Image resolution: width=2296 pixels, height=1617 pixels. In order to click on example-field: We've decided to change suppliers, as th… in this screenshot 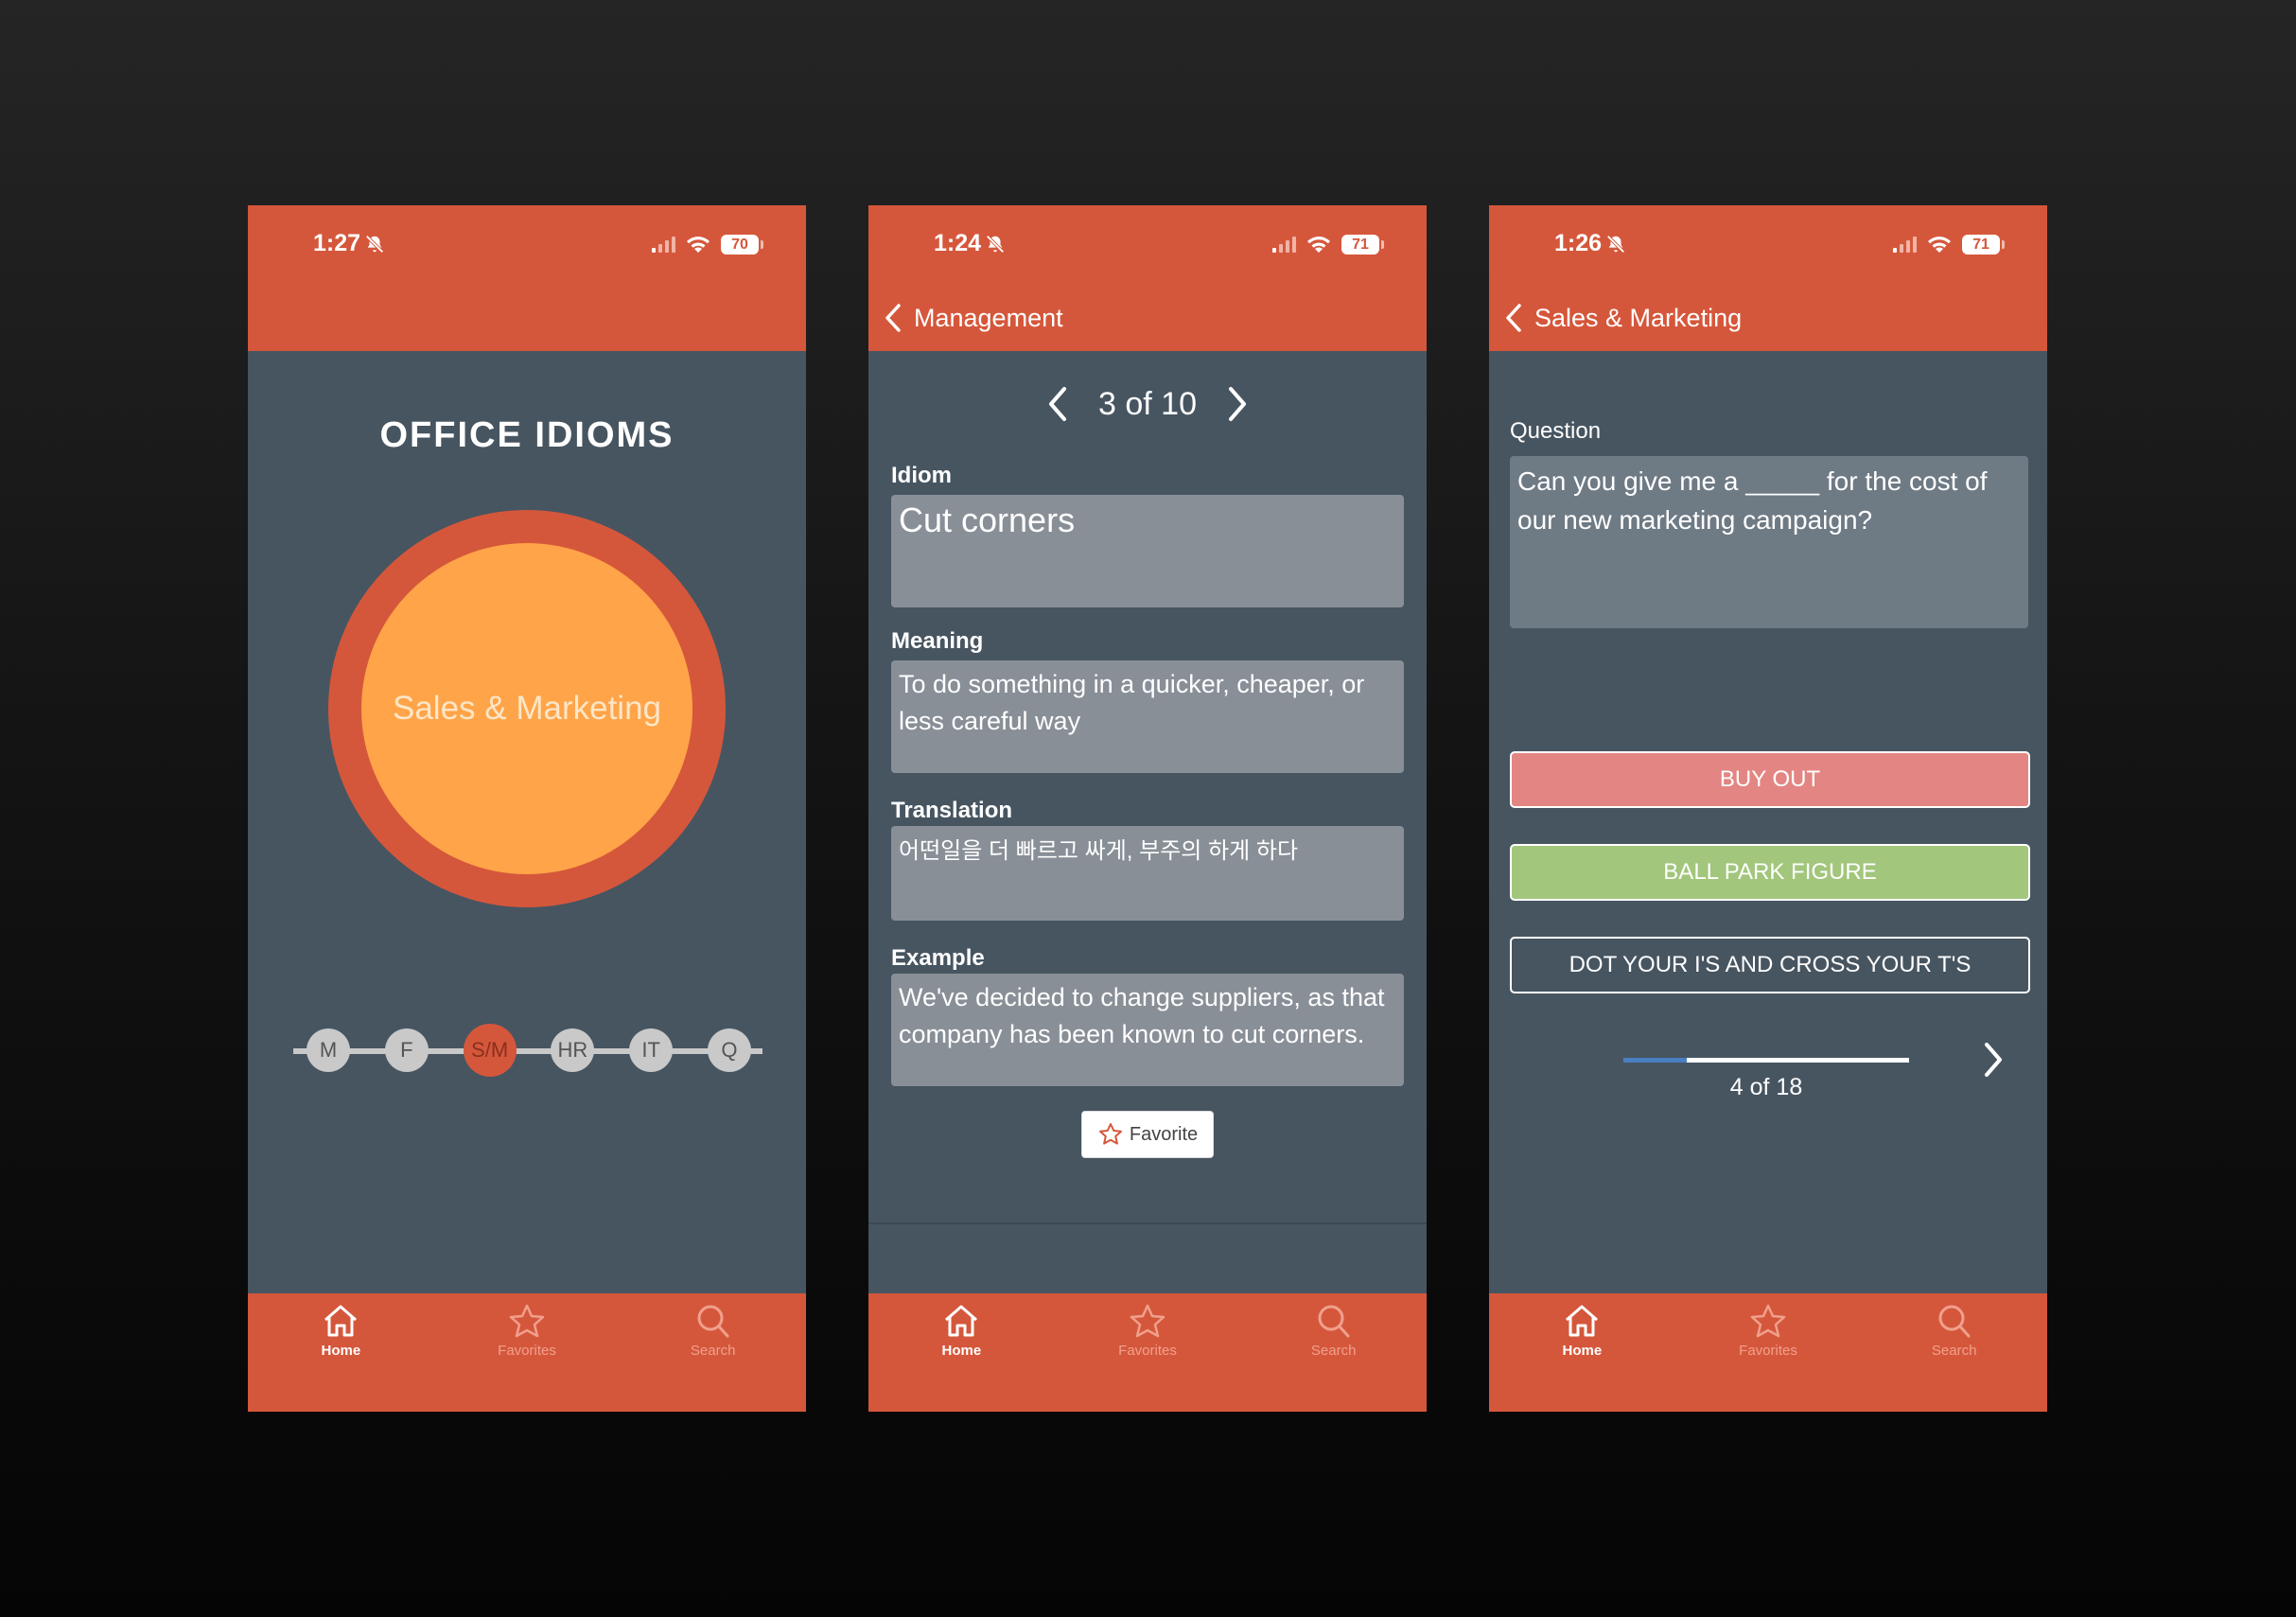, I will do `click(1148, 1030)`.